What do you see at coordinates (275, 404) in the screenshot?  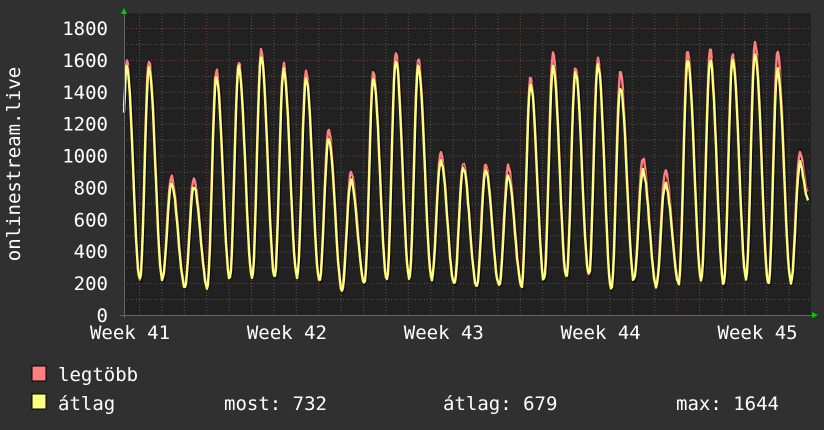 I see `stat-now: most: 732` at bounding box center [275, 404].